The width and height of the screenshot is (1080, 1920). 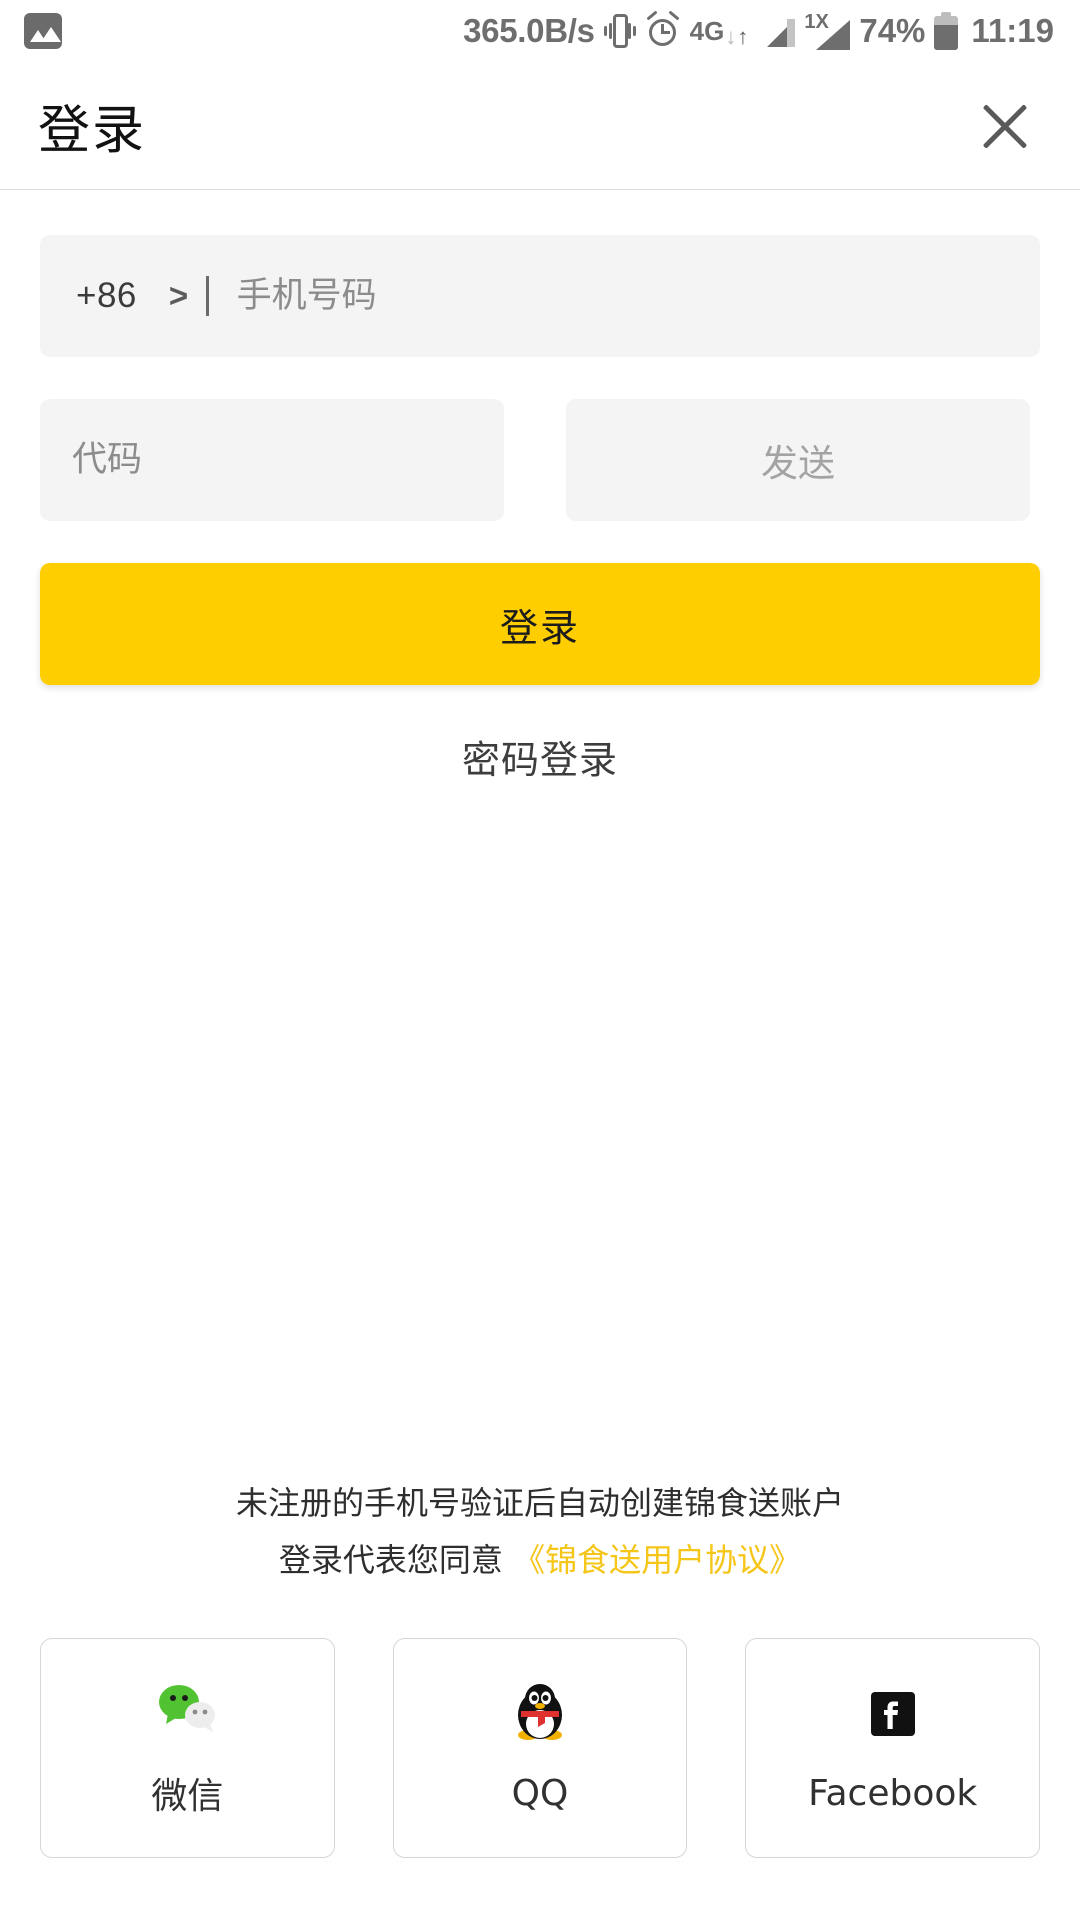 What do you see at coordinates (1012, 30) in the screenshot?
I see `clock-label: 11:19` at bounding box center [1012, 30].